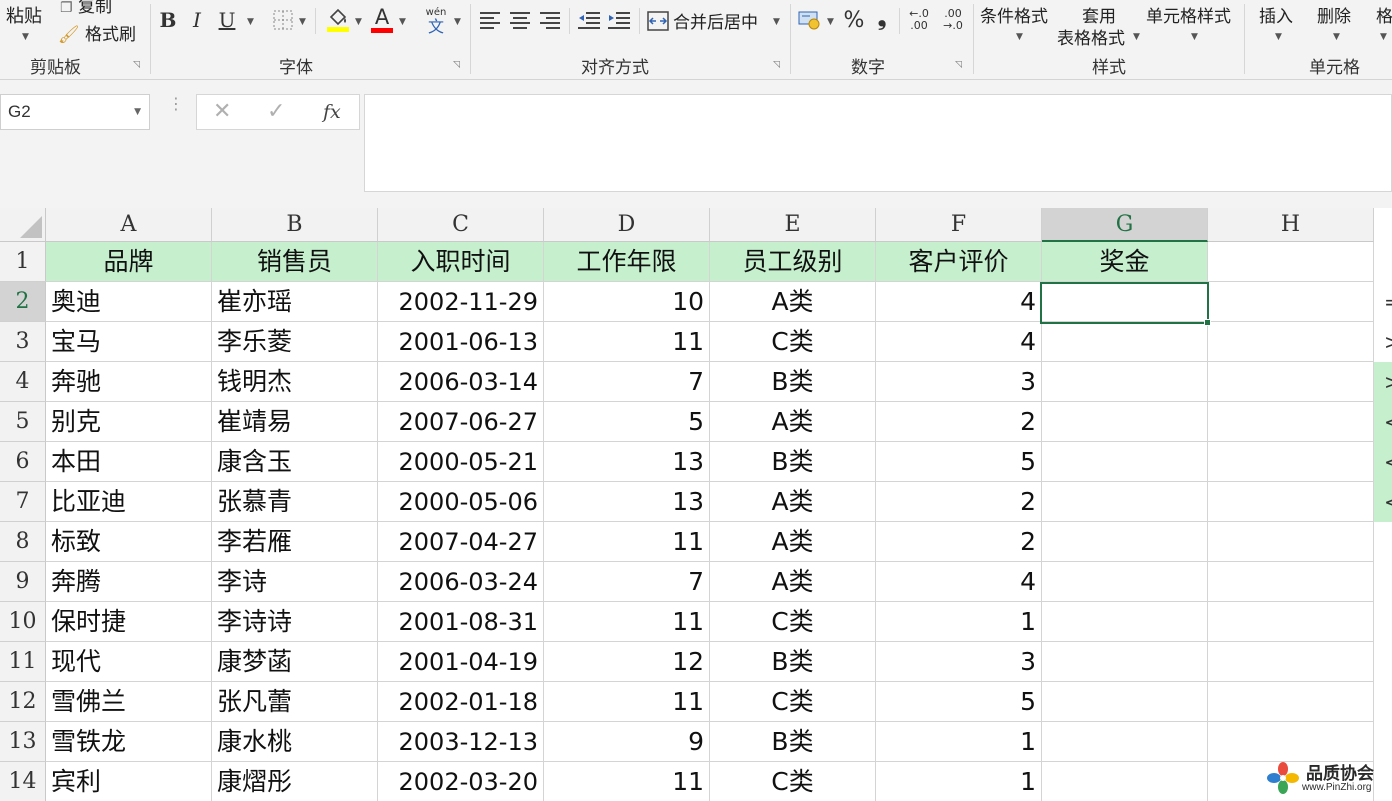 The image size is (1392, 801). What do you see at coordinates (1125, 262) in the screenshot?
I see `header-cell-g: 奖金` at bounding box center [1125, 262].